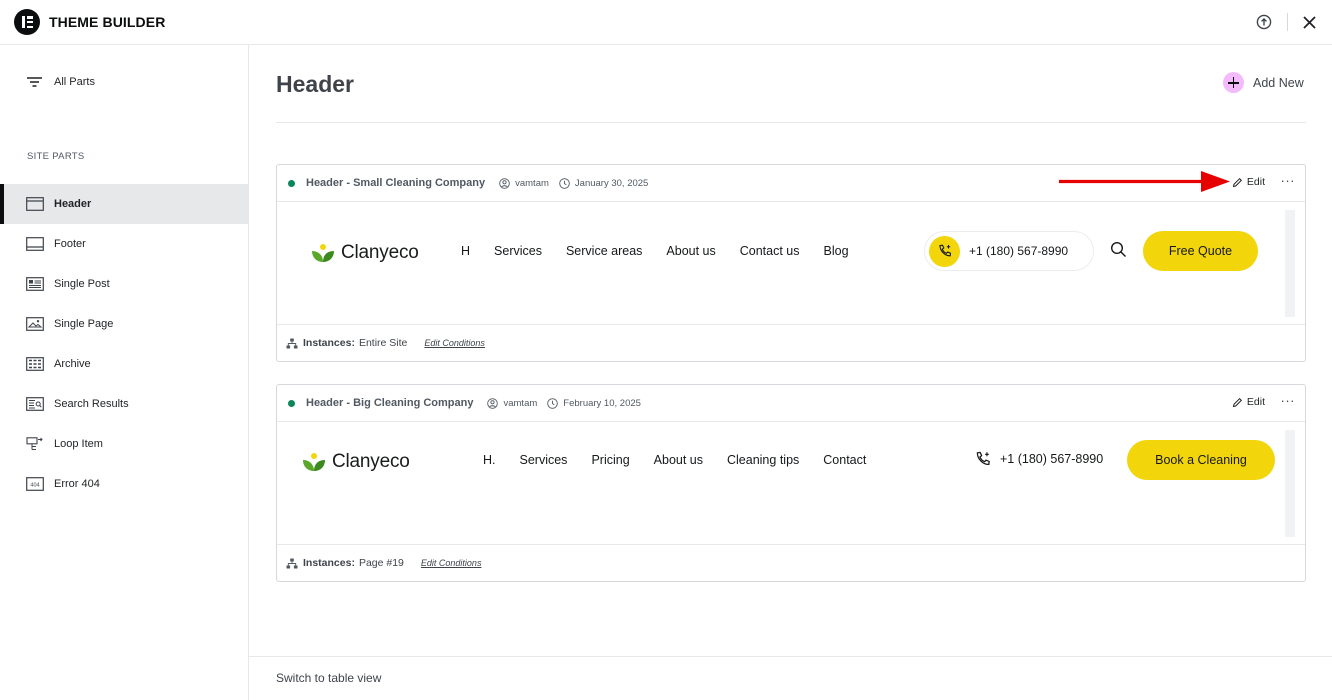  Describe the element at coordinates (56, 156) in the screenshot. I see `site-parts-heading: SITE PARTS` at that location.